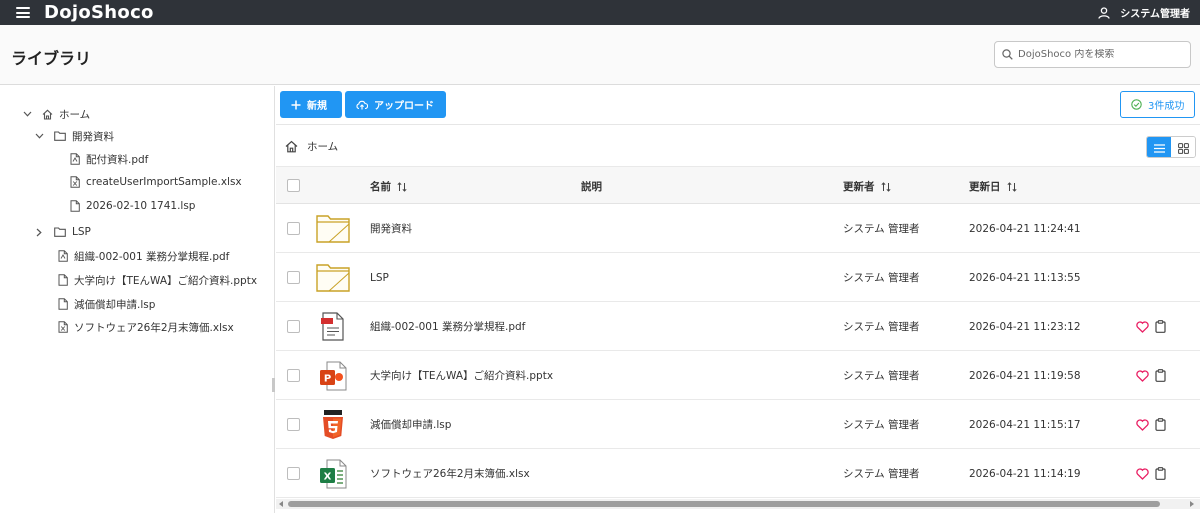 The width and height of the screenshot is (1200, 513). What do you see at coordinates (293, 185) in the screenshot?
I see `select-all-checkbox` at bounding box center [293, 185].